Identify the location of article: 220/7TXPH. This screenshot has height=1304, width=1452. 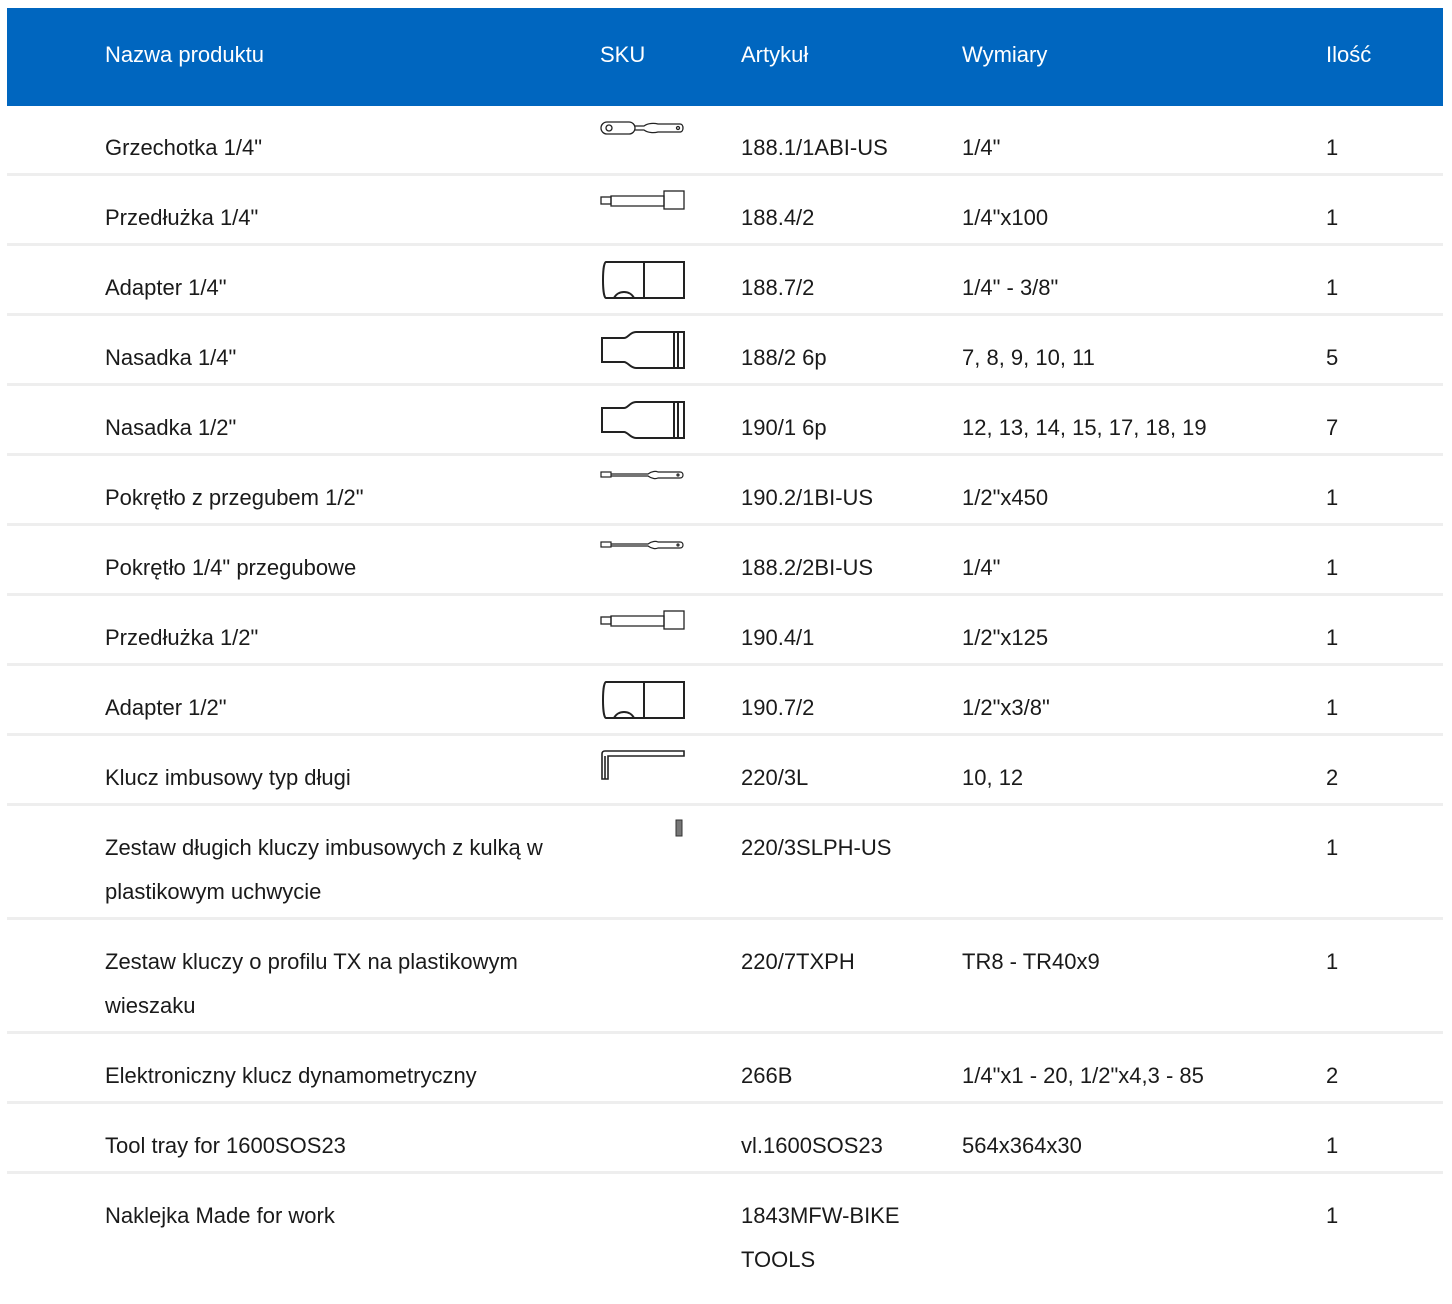
(798, 961).